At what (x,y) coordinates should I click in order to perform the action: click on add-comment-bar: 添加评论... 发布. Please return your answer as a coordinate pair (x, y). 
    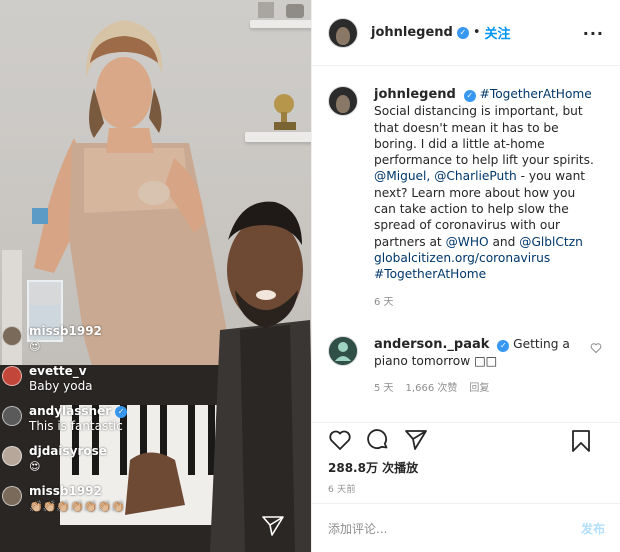
    Looking at the image, I should click on (466, 527).